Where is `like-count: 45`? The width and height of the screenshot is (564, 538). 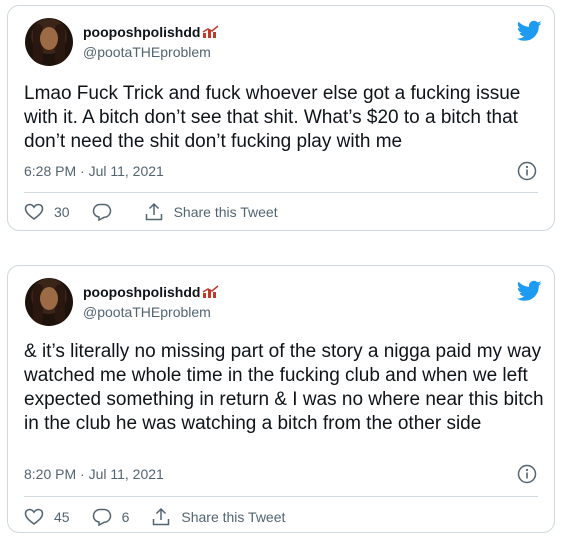
like-count: 45 is located at coordinates (62, 517).